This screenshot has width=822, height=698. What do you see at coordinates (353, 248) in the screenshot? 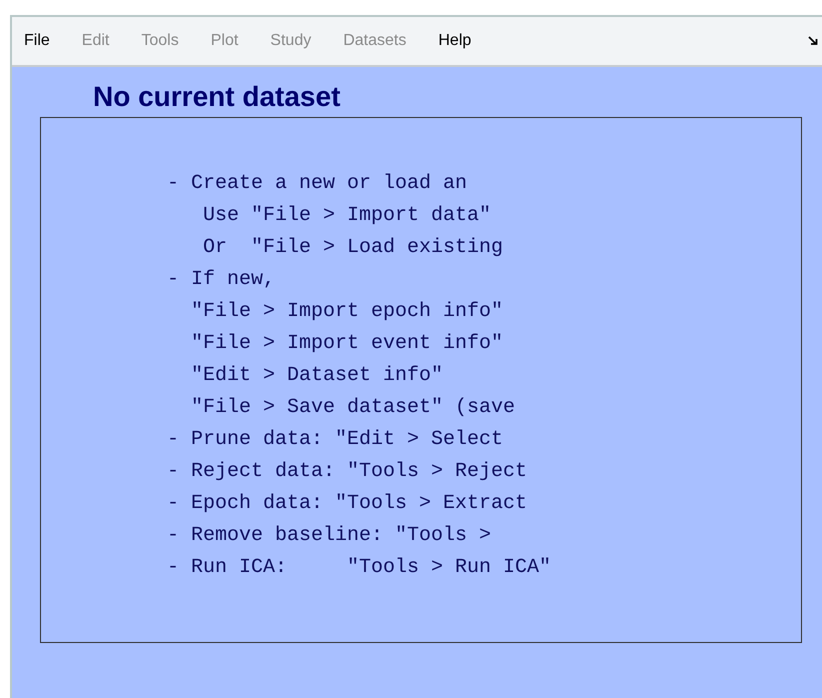
I see `instruction-line: Or "File > Load existing` at bounding box center [353, 248].